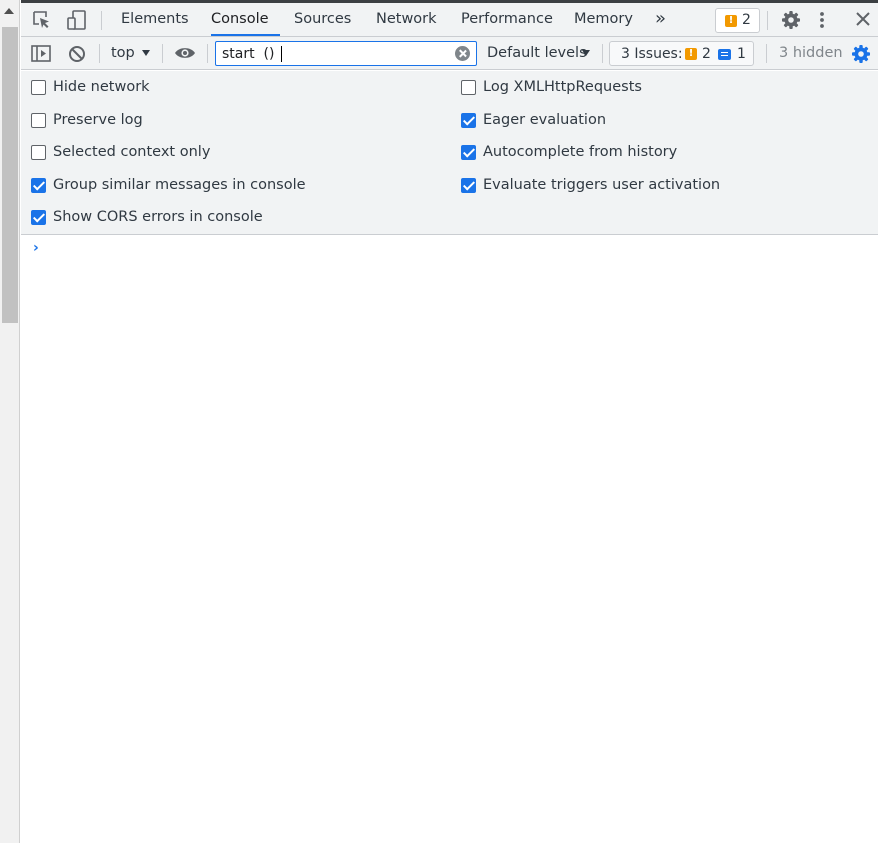  I want to click on live-expression-eye-icon, so click(185, 53).